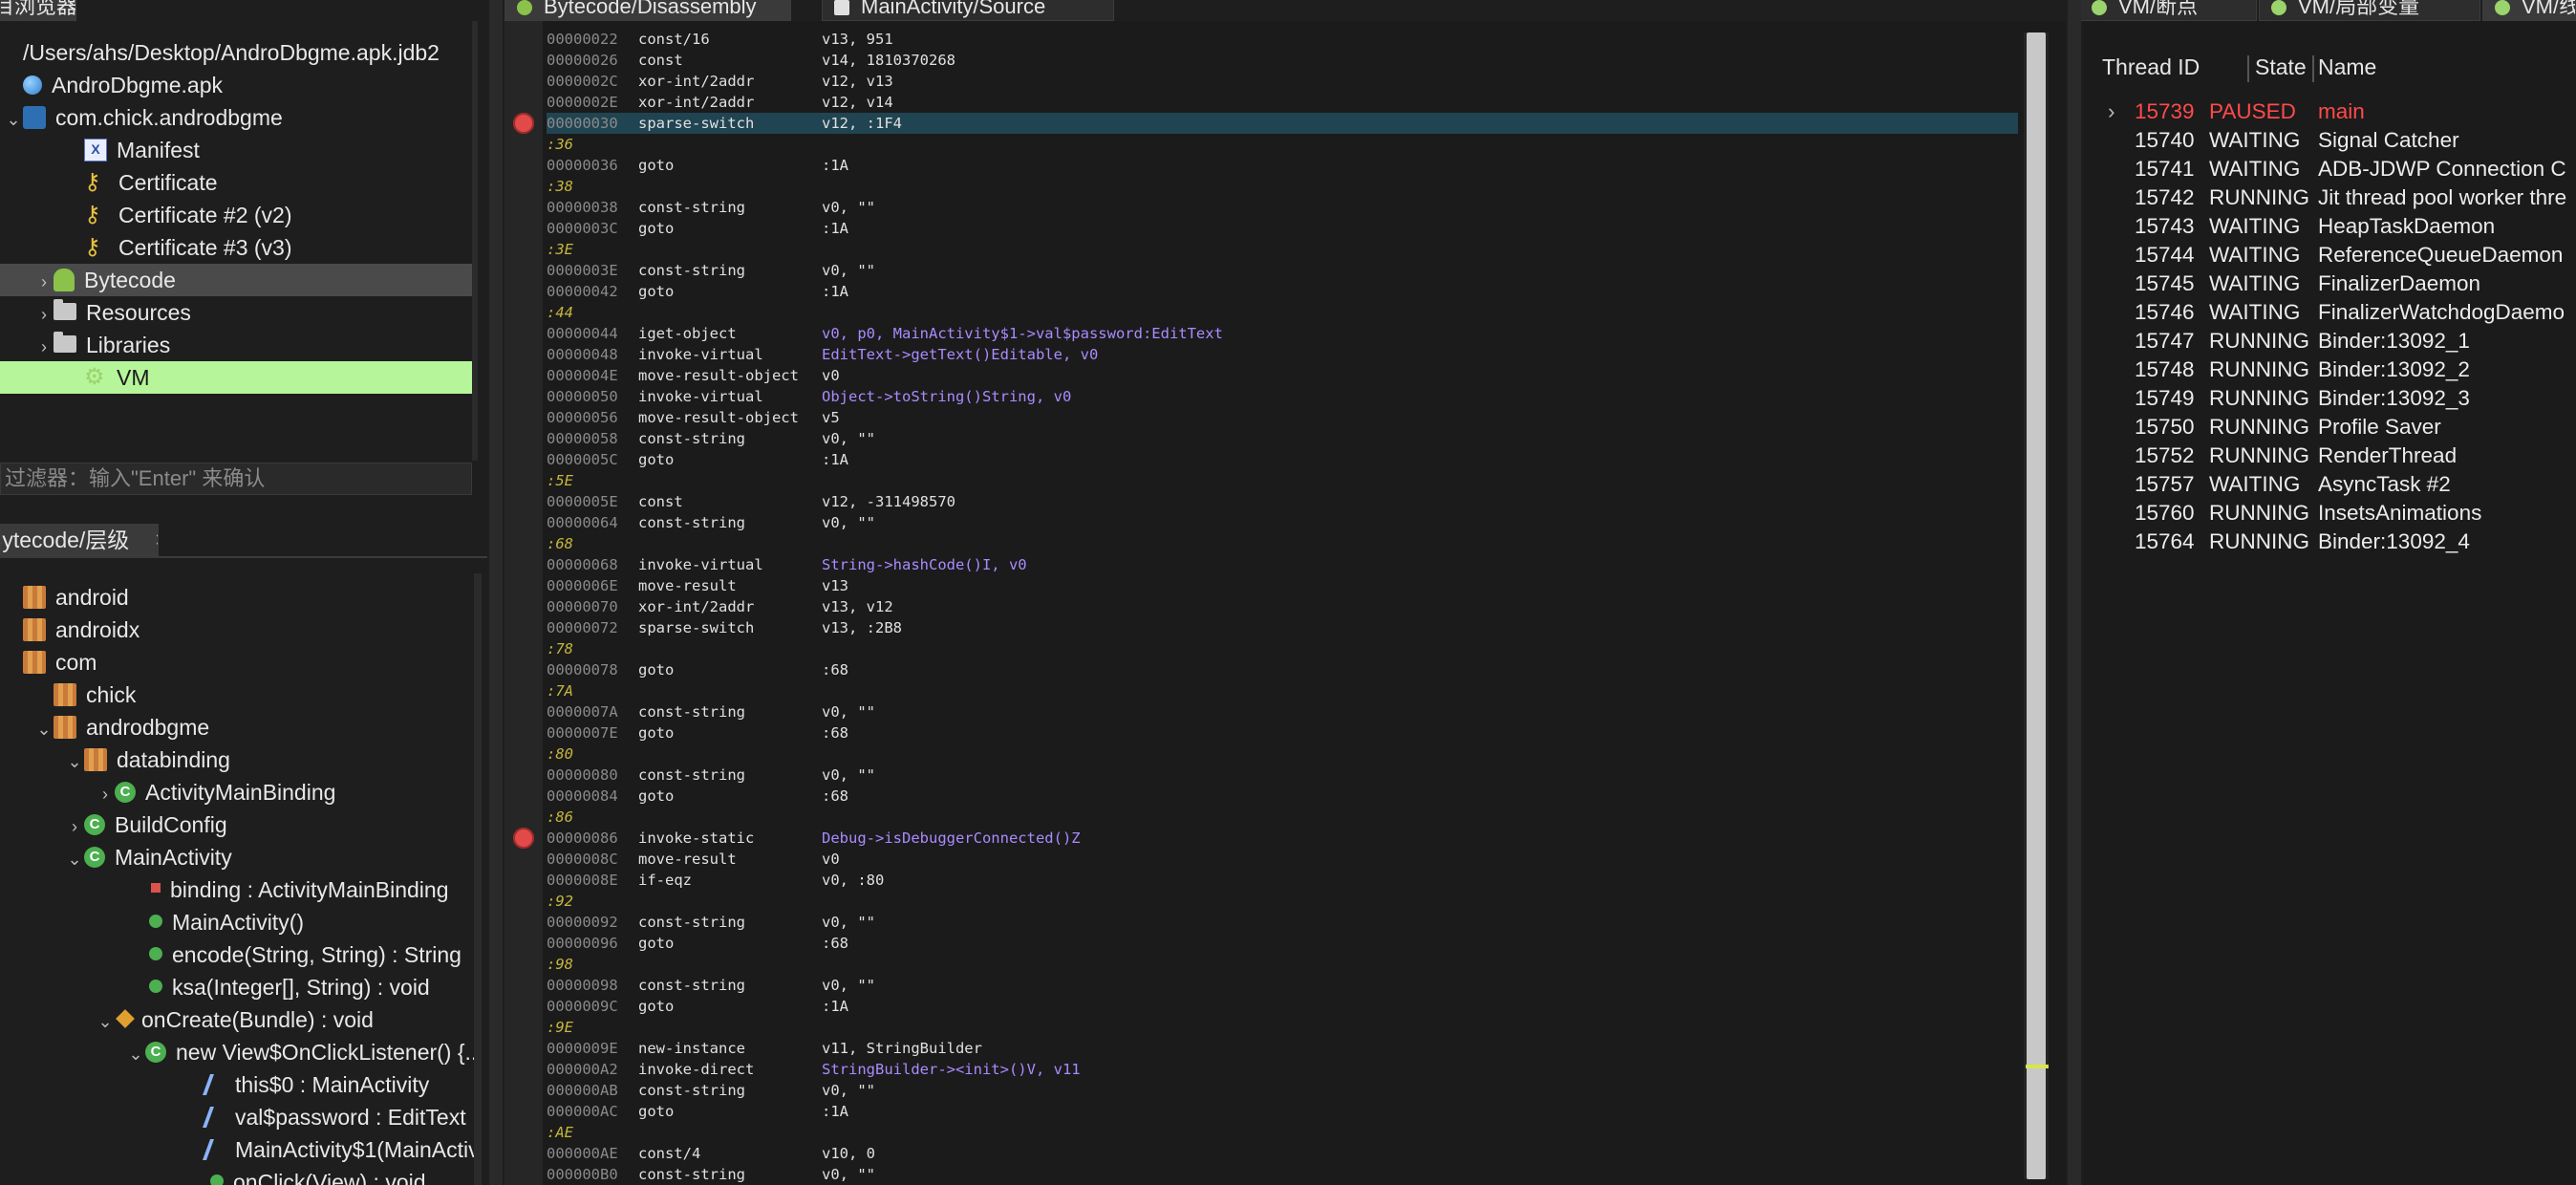  What do you see at coordinates (1282, 208) in the screenshot?
I see `code-line: 00000038 const-string v0, ""` at bounding box center [1282, 208].